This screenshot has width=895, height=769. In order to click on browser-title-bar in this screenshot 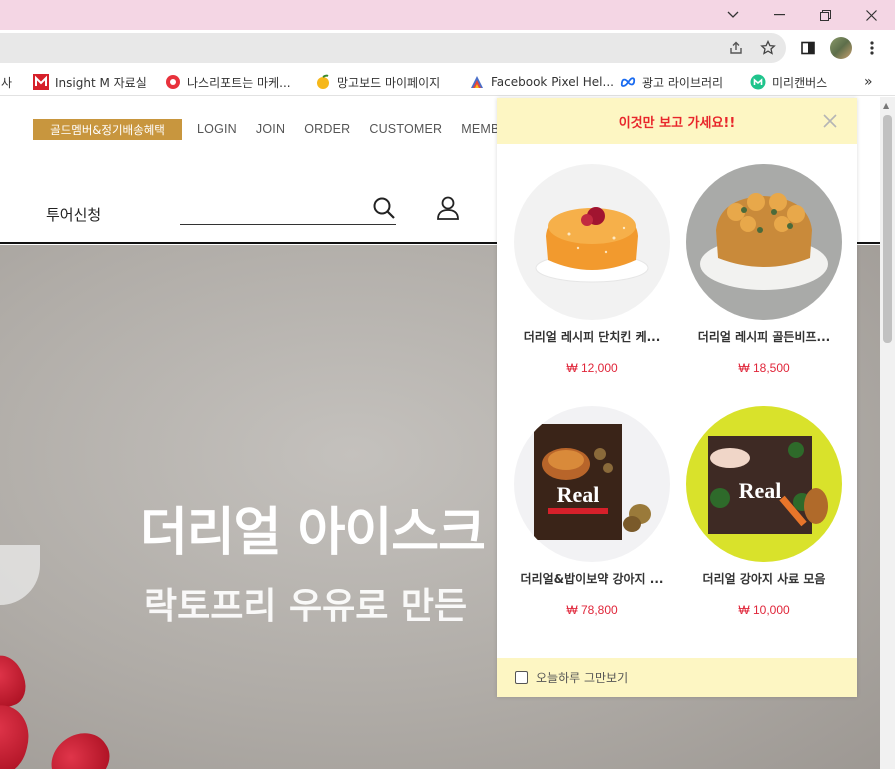, I will do `click(447, 15)`.